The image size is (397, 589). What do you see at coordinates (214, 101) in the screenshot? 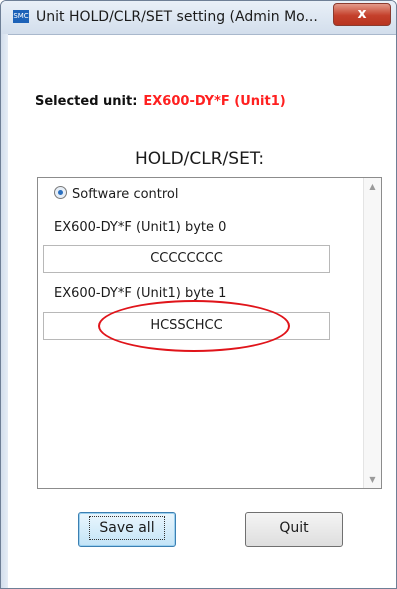
I see `selected-unit-value: EX600-DY*F (Unit1)` at bounding box center [214, 101].